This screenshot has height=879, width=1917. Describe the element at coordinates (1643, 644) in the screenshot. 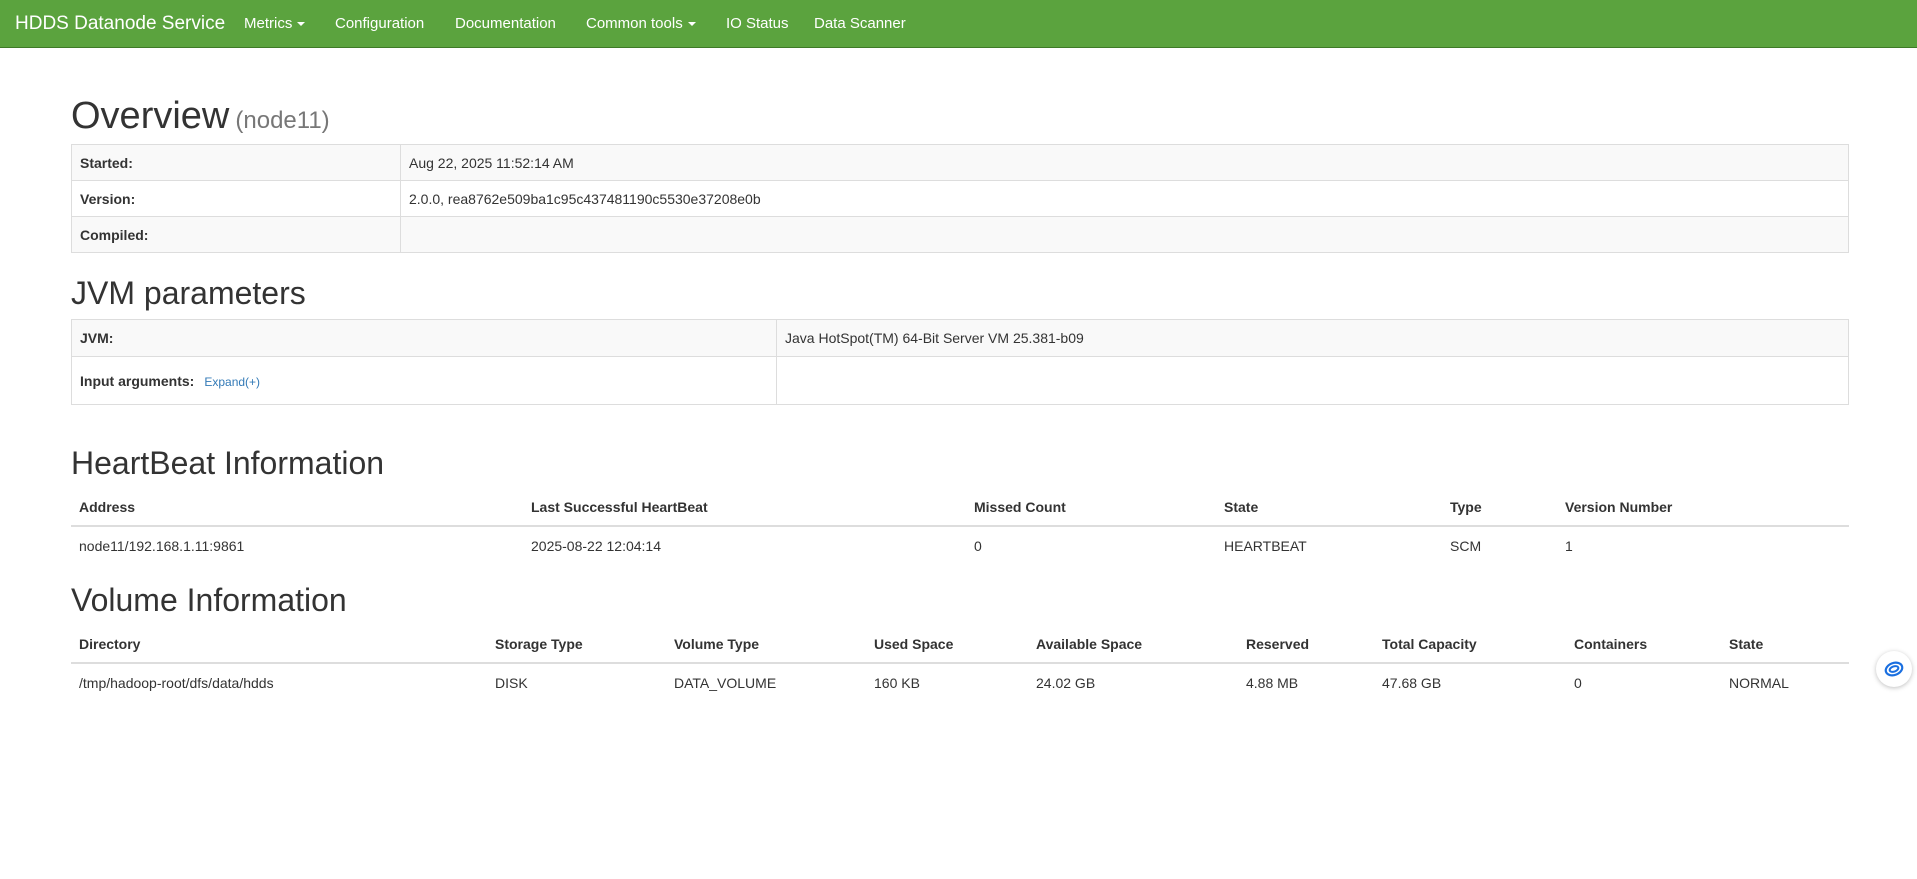

I see `column-header: Containers` at that location.